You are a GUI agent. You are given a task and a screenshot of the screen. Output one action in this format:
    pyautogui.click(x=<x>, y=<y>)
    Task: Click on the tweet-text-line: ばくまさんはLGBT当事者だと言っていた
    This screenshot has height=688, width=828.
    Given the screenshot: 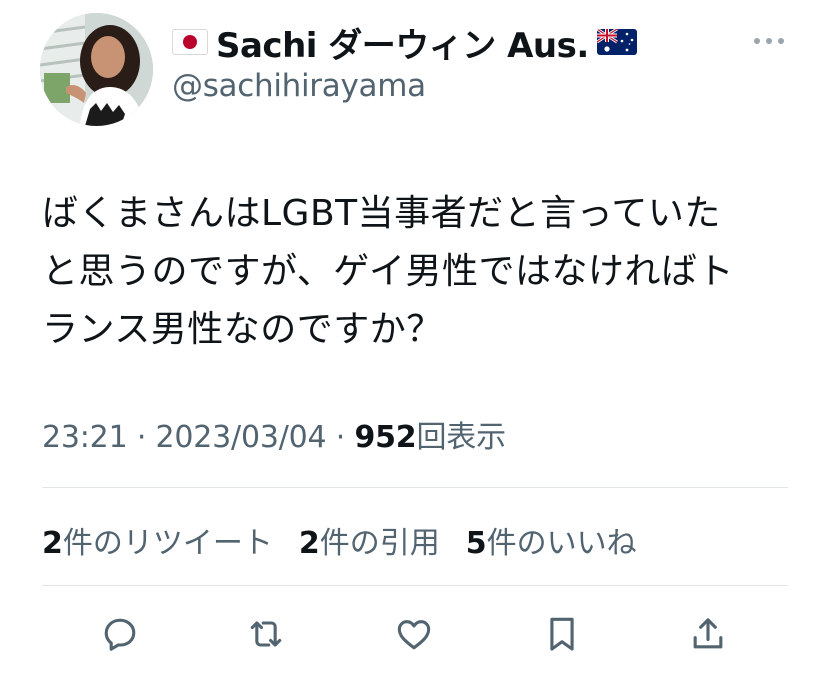 What is the action you would take?
    pyautogui.click(x=381, y=213)
    